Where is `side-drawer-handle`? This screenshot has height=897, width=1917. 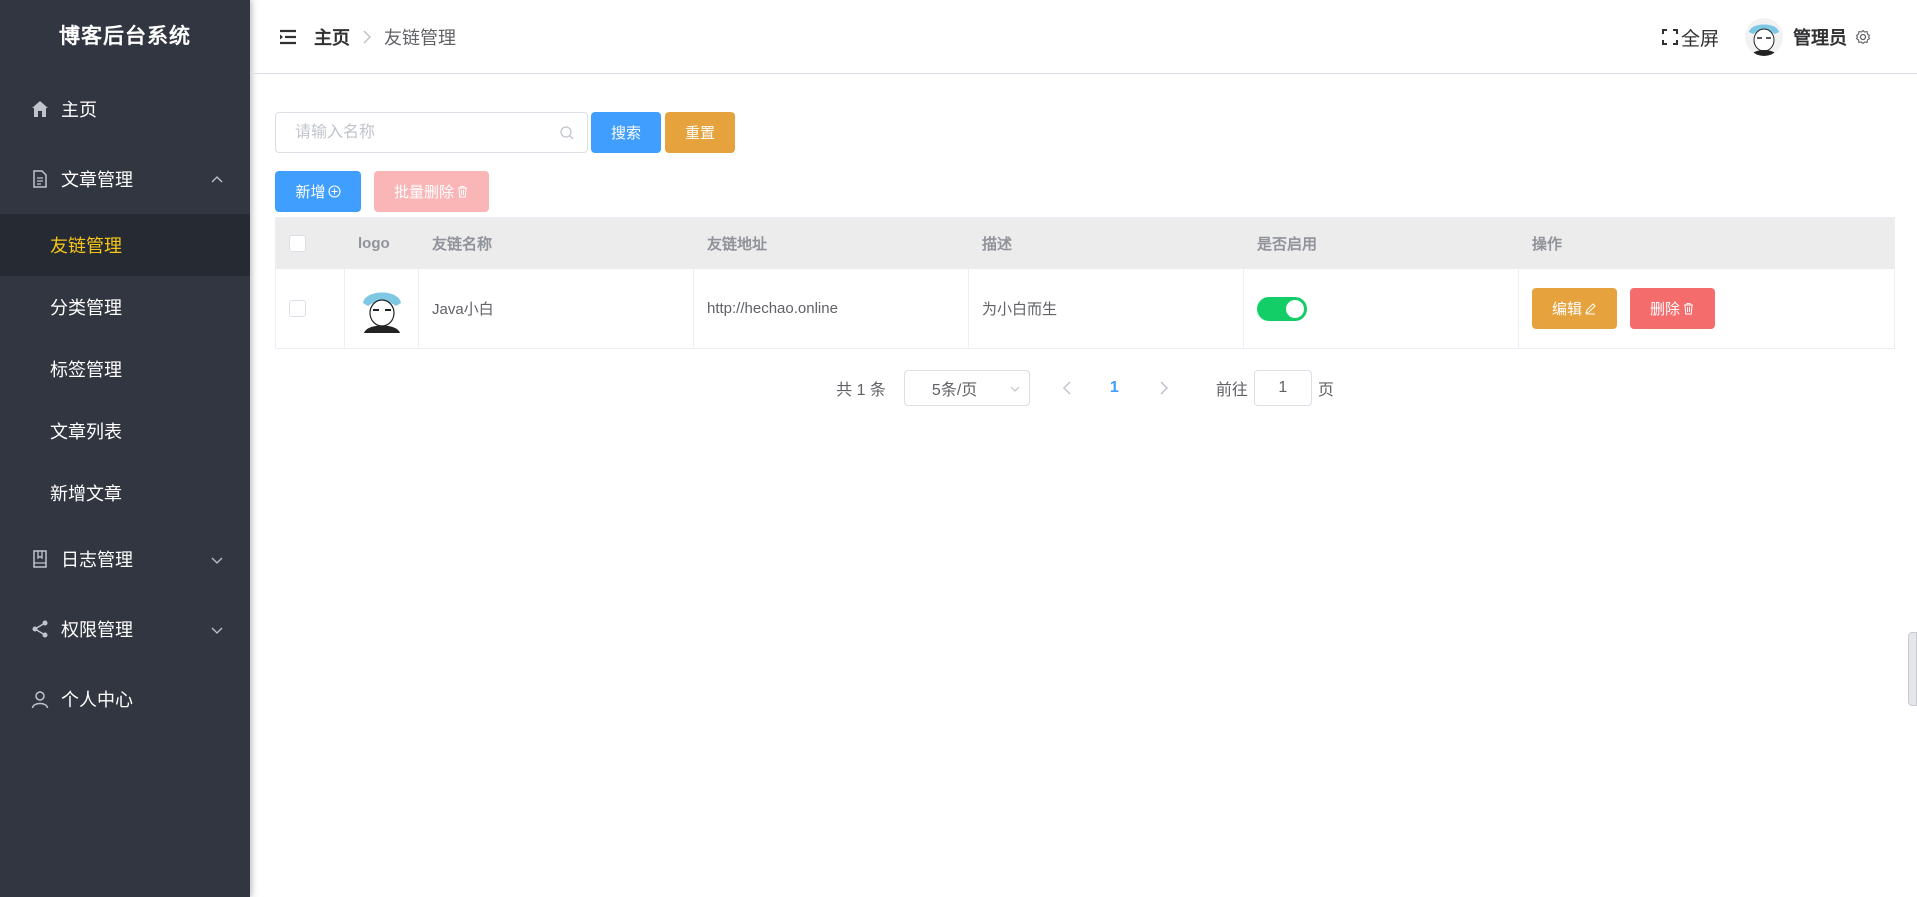 side-drawer-handle is located at coordinates (1912, 669).